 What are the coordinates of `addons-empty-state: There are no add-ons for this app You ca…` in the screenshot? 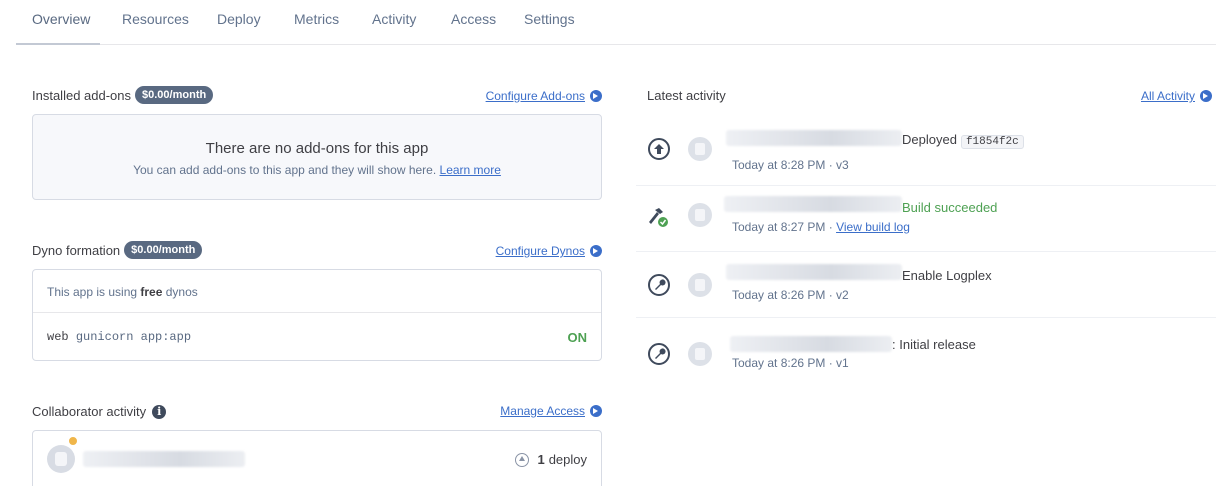 It's located at (317, 157).